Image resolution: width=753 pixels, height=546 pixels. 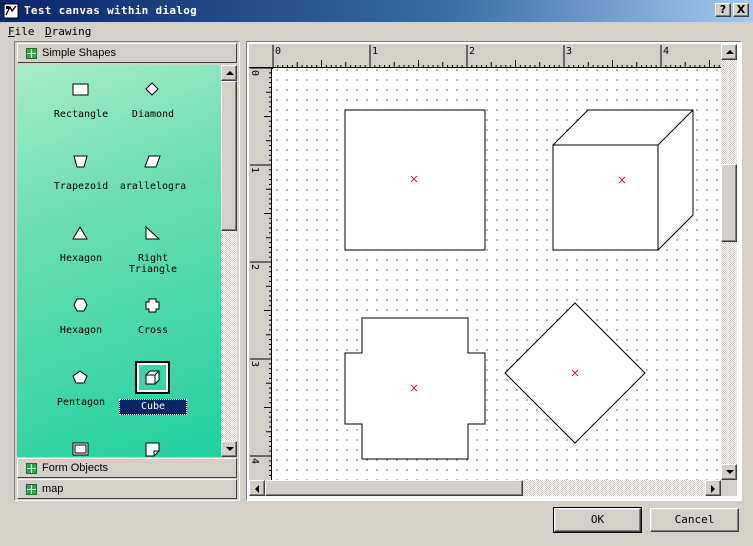 What do you see at coordinates (71, 31) in the screenshot?
I see `menu-drawing-rest: rawing` at bounding box center [71, 31].